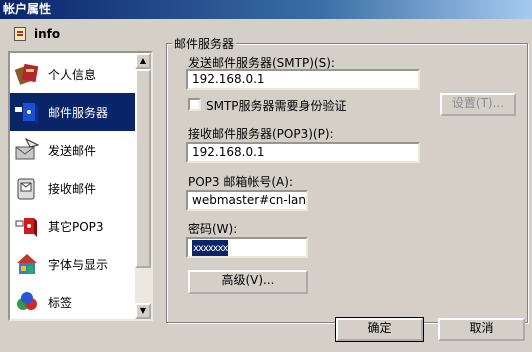 The width and height of the screenshot is (532, 352). Describe the element at coordinates (20, 34) in the screenshot. I see `account-card-icon` at that location.